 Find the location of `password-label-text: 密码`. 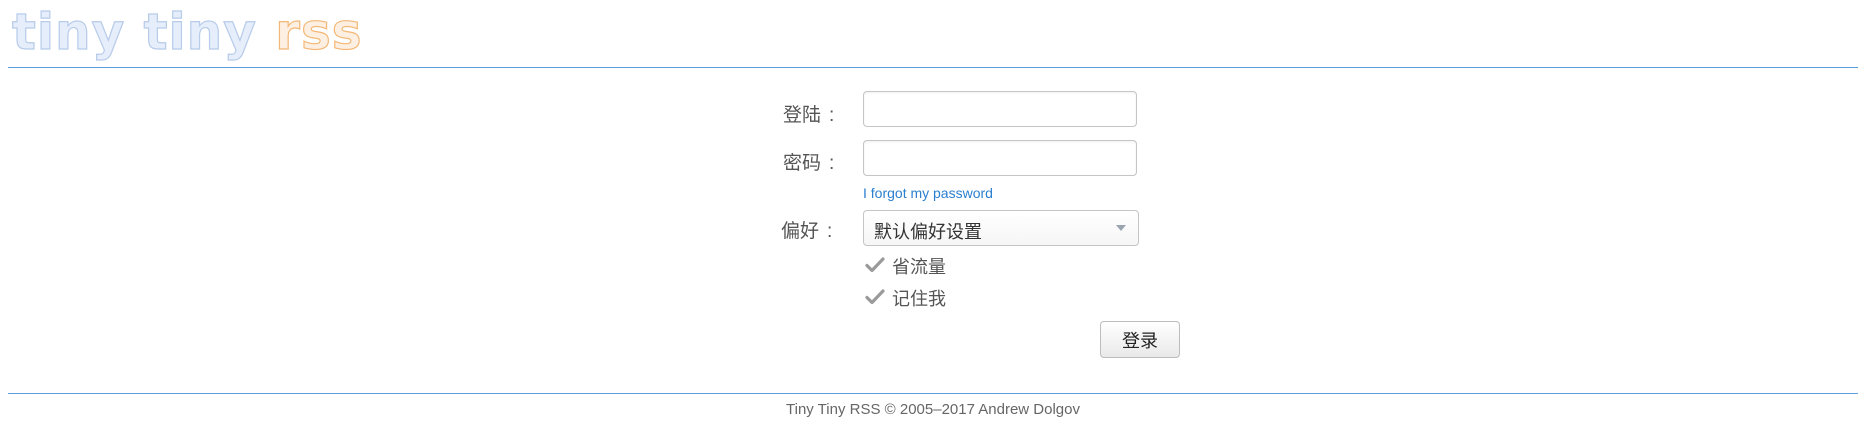

password-label-text: 密码 is located at coordinates (802, 163).